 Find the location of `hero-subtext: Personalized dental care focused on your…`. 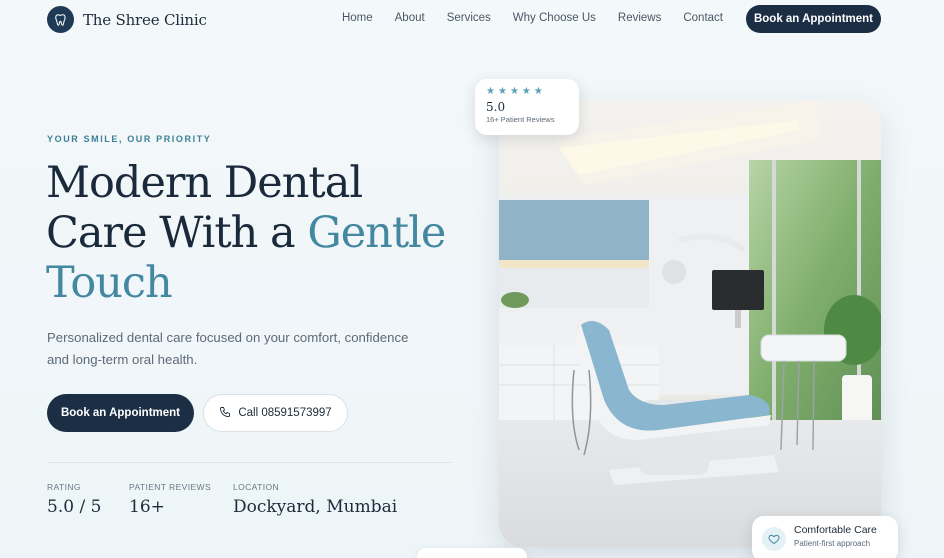

hero-subtext: Personalized dental care focused on your… is located at coordinates (228, 348).